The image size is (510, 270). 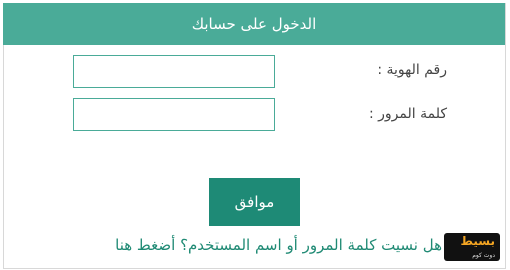 What do you see at coordinates (174, 114) in the screenshot?
I see `password-input` at bounding box center [174, 114].